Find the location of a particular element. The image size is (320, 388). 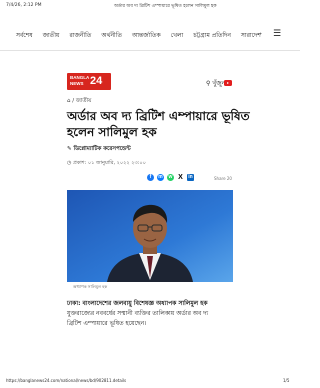

breadcrumb-section: জাতীয় is located at coordinates (83, 101).